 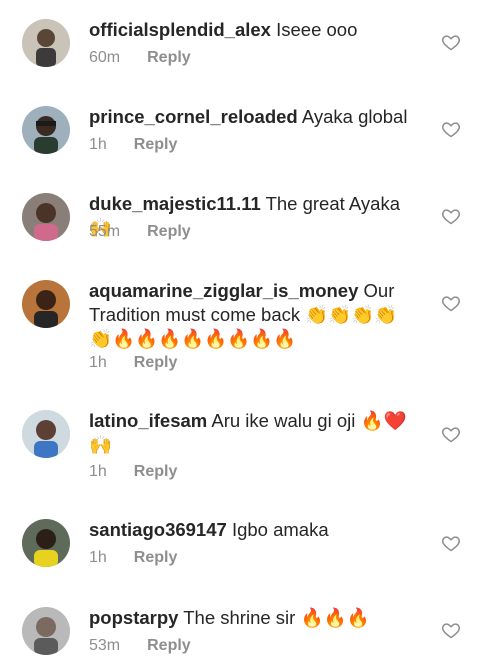 I want to click on comment-username: officialsplendid_alex, so click(x=180, y=29).